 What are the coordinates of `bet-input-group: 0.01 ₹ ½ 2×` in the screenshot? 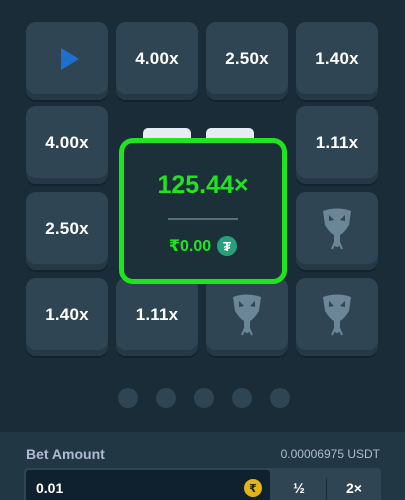 It's located at (202, 484).